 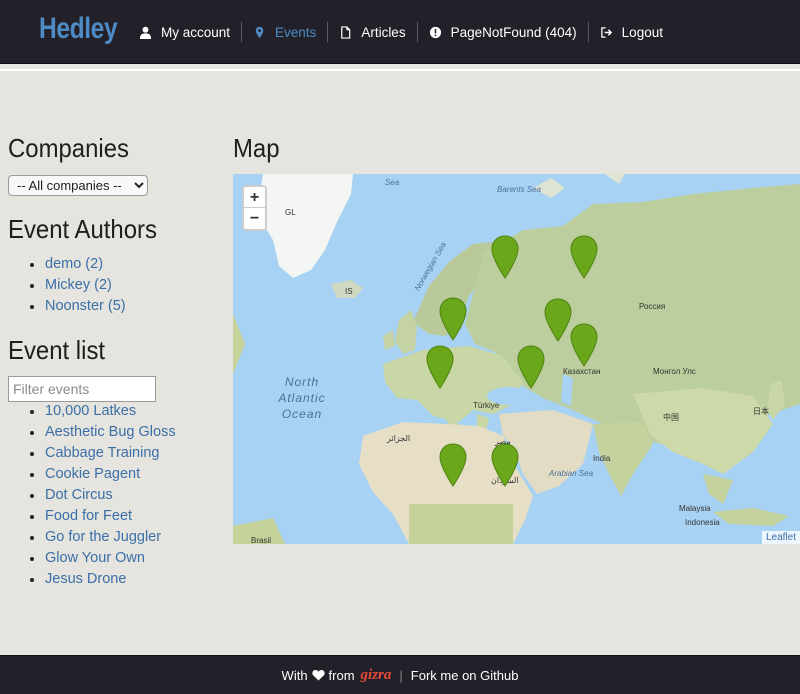 I want to click on heart-icon, so click(x=318, y=675).